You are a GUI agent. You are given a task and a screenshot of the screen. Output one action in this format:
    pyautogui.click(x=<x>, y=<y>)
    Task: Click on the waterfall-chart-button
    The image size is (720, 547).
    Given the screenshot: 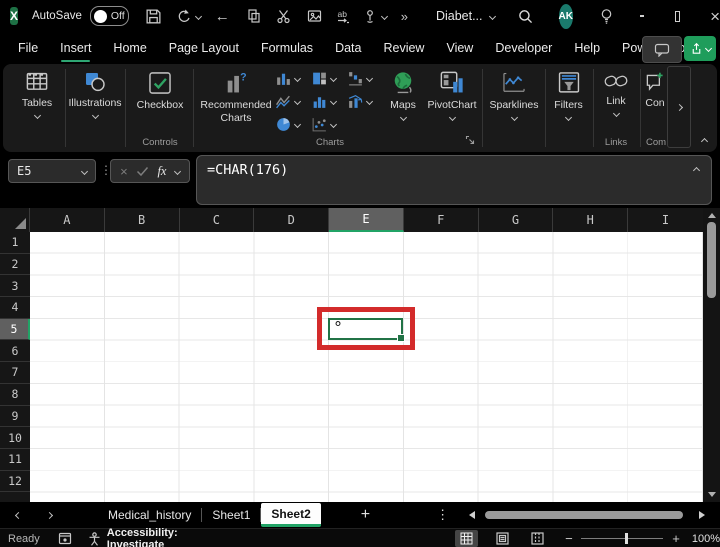 What is the action you would take?
    pyautogui.click(x=360, y=78)
    